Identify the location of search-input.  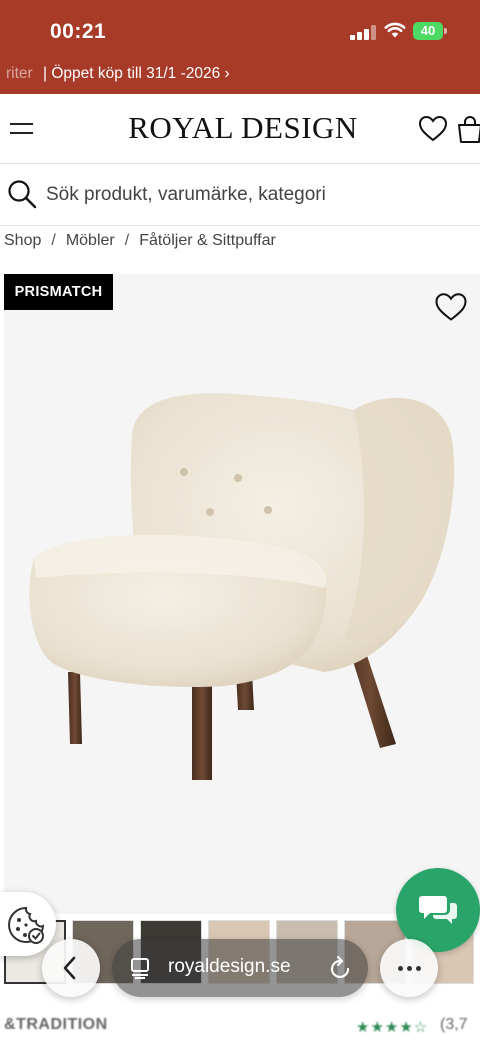
(256, 195).